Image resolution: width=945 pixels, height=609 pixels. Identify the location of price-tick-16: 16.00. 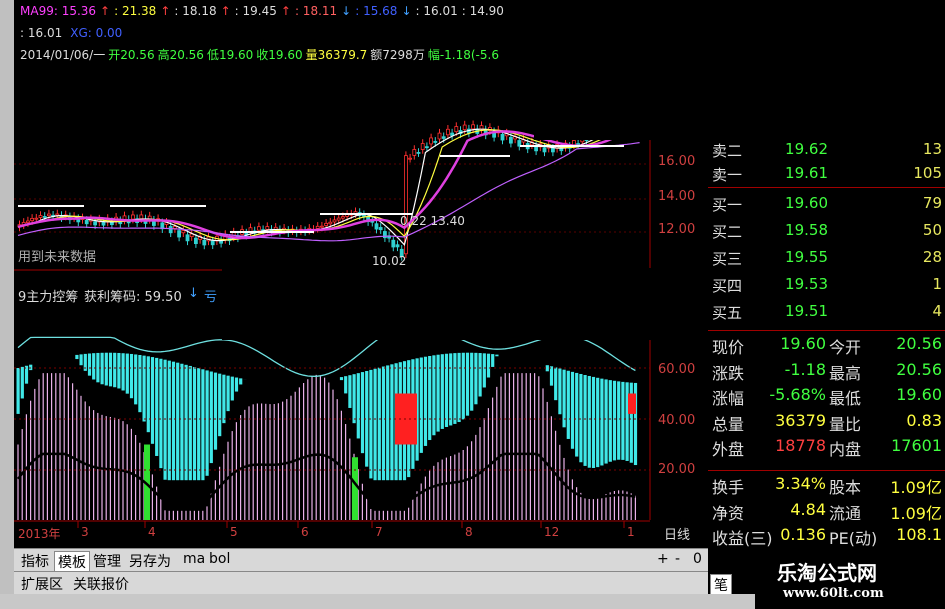
(677, 161).